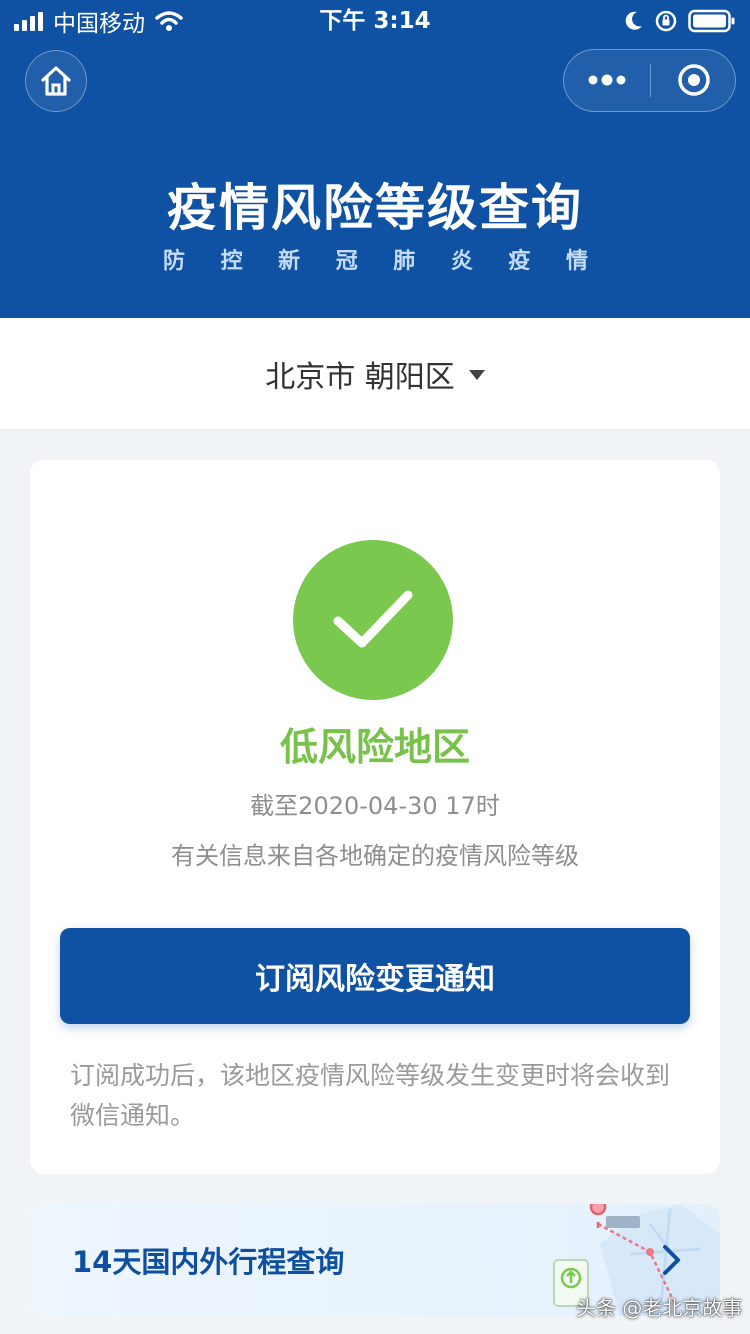  I want to click on subscribe-note: 订阅成功后，该地区疫情风险等级发生变更时将会收到微信通知。, so click(370, 1095).